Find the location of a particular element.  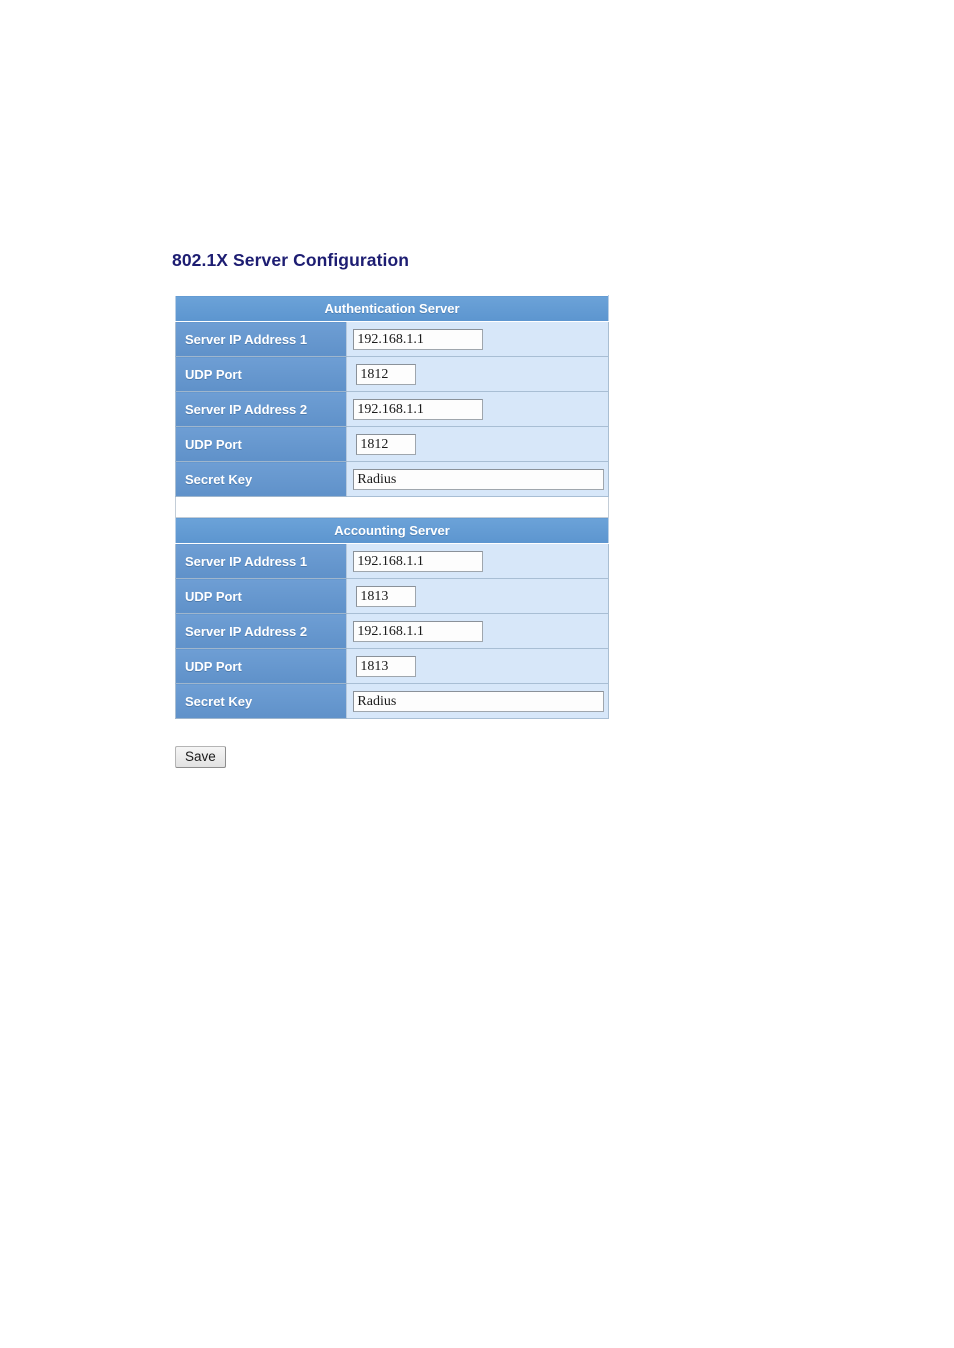

label-acct-udp-port-2: UDP Port is located at coordinates (260, 666).